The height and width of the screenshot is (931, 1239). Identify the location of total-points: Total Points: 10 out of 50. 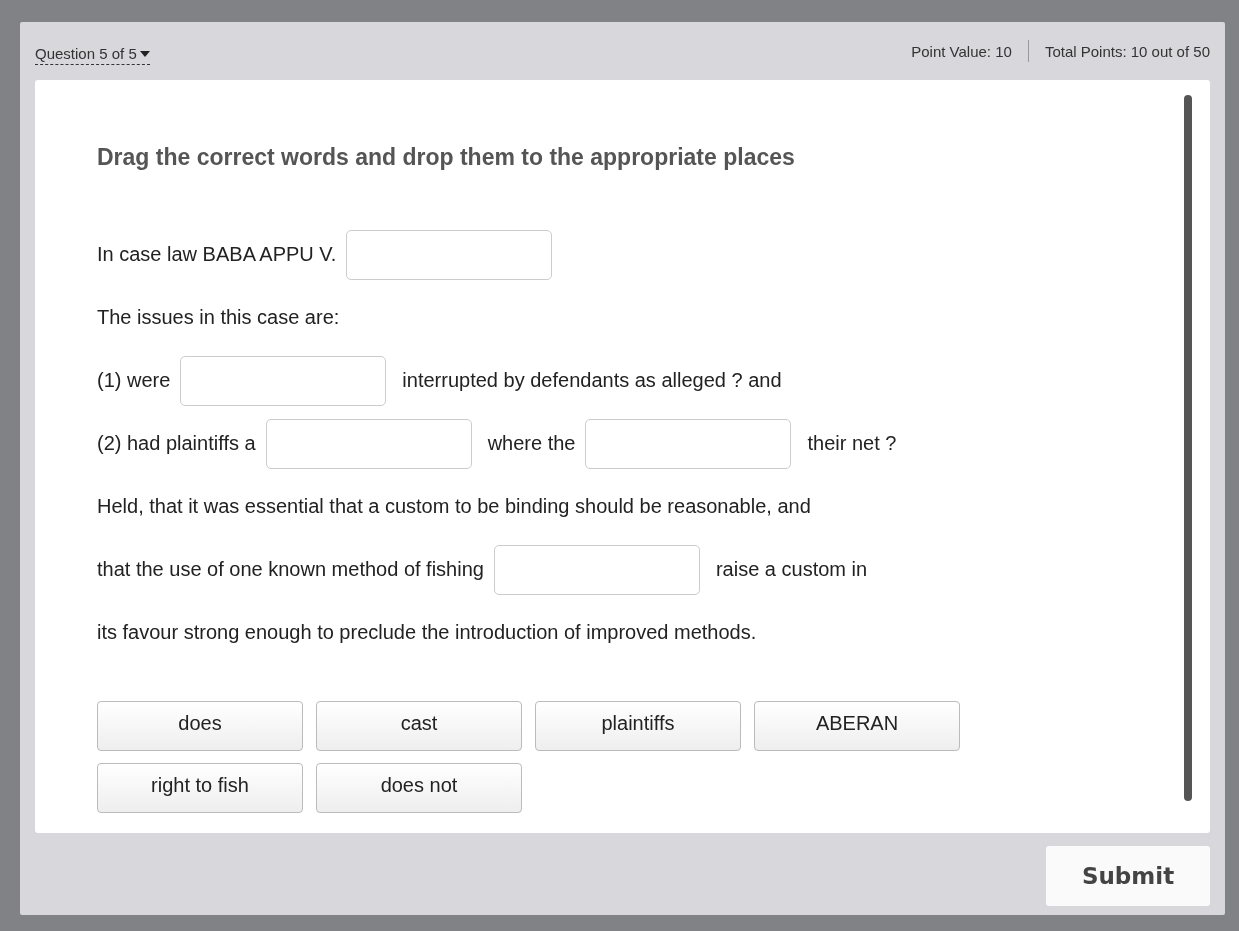
(1127, 51).